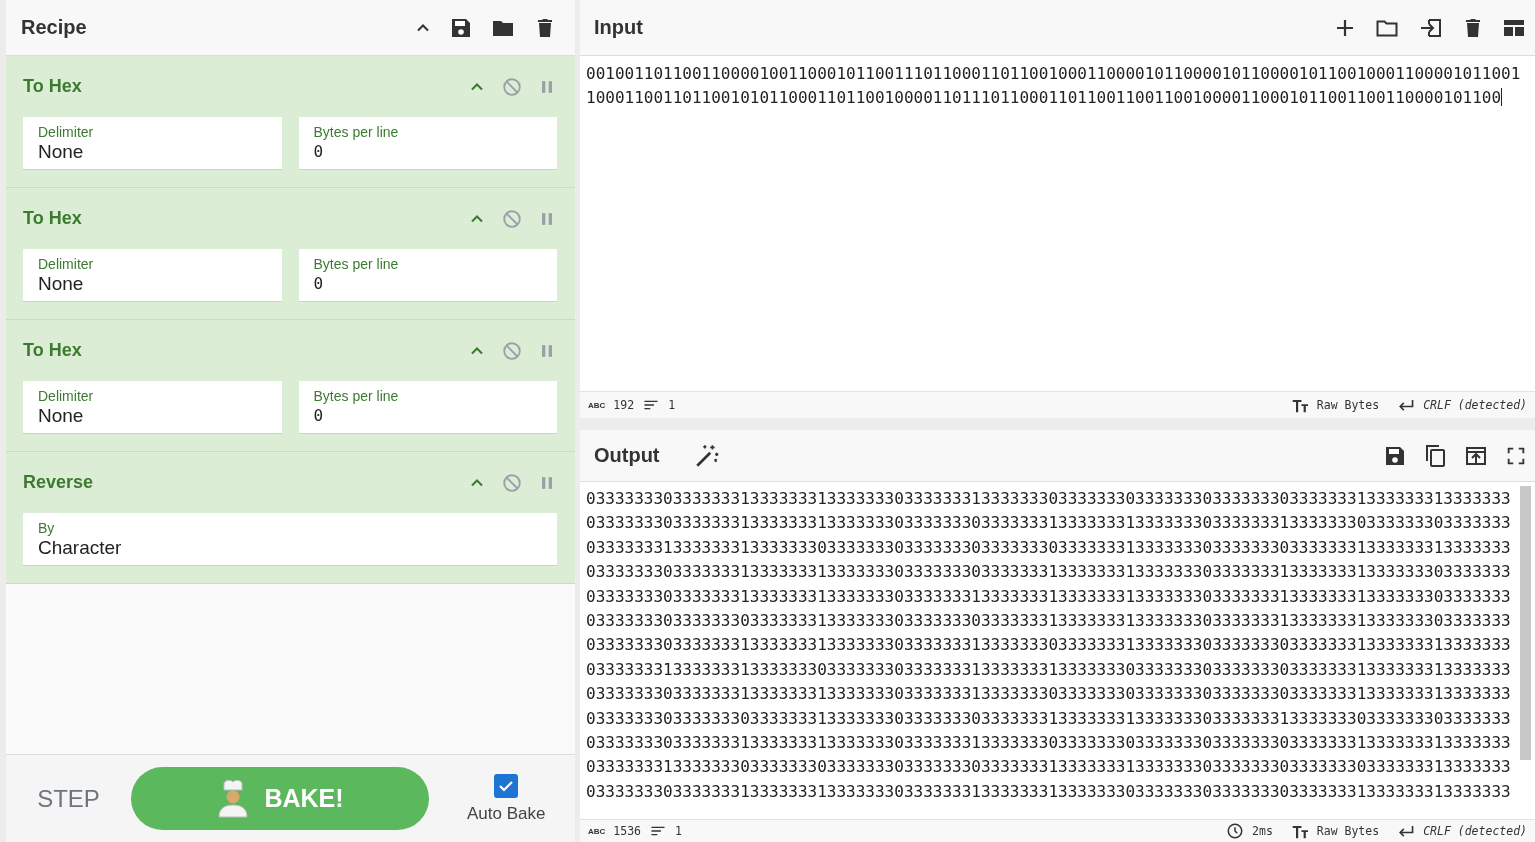 This screenshot has width=1535, height=842. What do you see at coordinates (54, 27) in the screenshot?
I see `recipe-title: Recipe` at bounding box center [54, 27].